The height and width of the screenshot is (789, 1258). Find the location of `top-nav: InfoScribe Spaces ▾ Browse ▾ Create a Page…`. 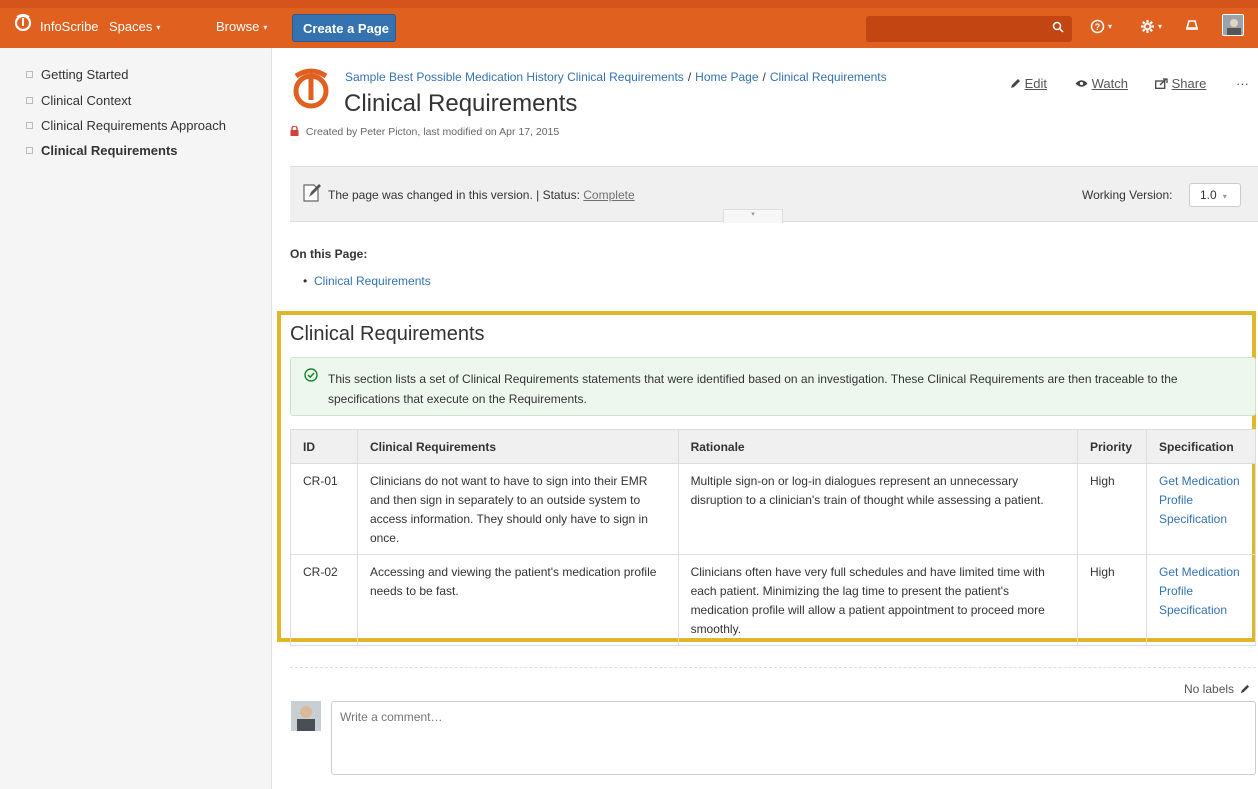

top-nav: InfoScribe Spaces ▾ Browse ▾ Create a Page… is located at coordinates (629, 24).